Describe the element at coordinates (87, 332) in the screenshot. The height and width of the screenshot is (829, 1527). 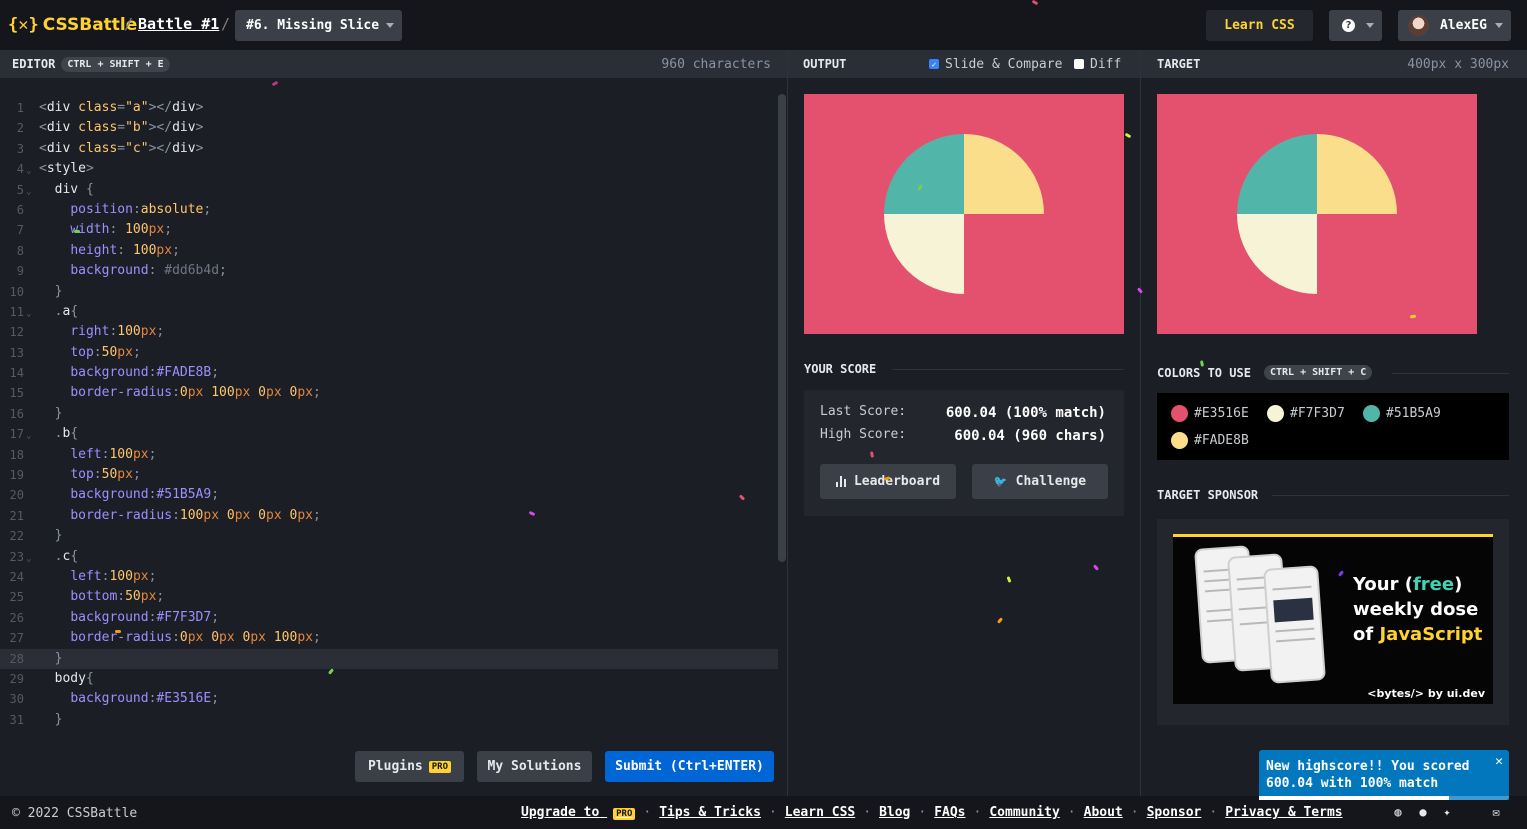
I see `code-line: 12 right:100px;` at that location.